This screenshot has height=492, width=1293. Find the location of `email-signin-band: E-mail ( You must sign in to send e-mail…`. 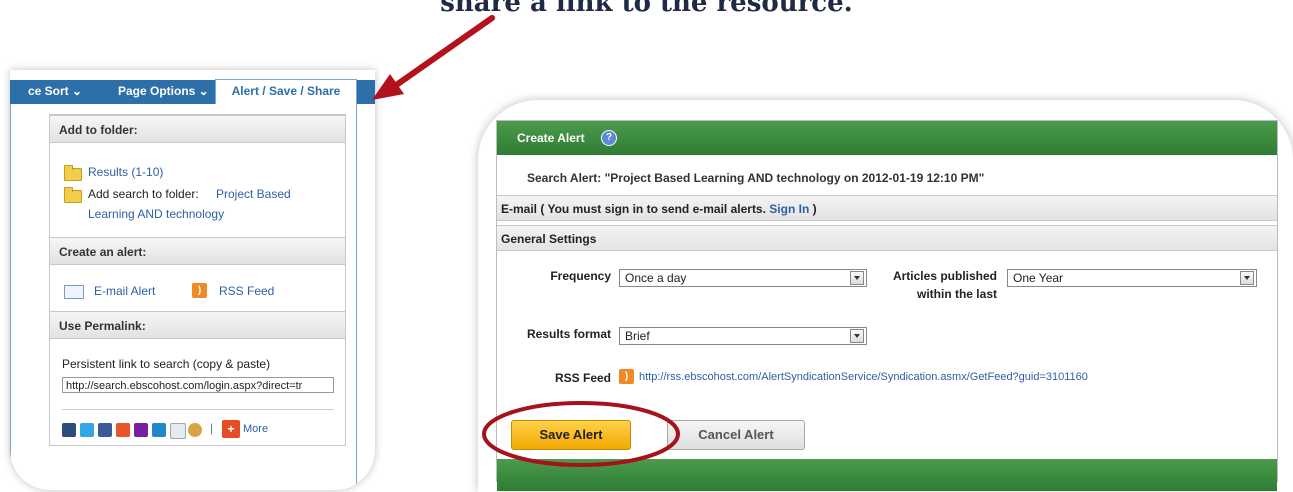

email-signin-band: E-mail ( You must sign in to send e-mail… is located at coordinates (887, 208).